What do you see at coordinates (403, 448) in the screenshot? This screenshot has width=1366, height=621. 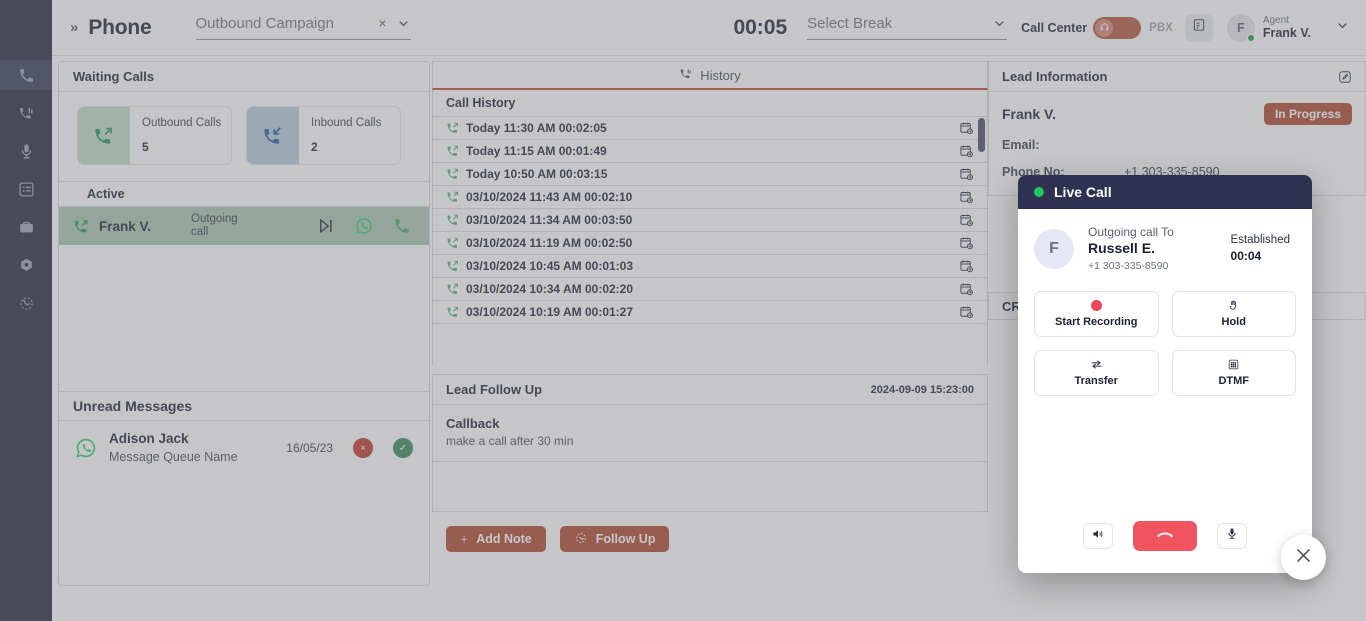 I see `accept-message-button: ✓` at bounding box center [403, 448].